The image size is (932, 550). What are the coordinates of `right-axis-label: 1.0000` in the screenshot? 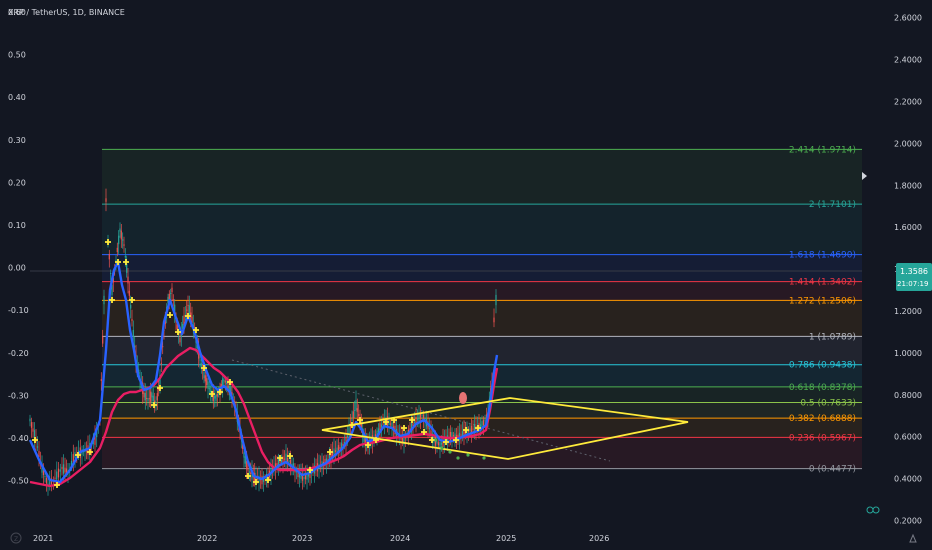 It's located at (908, 353).